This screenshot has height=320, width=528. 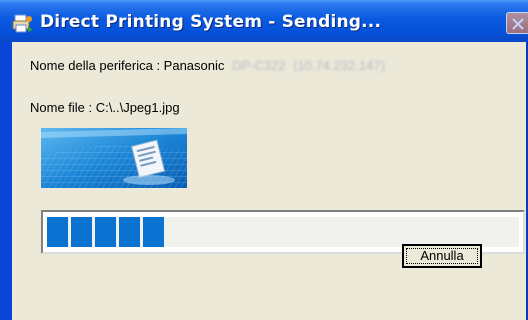 What do you see at coordinates (259, 65) in the screenshot?
I see `device-model-redacted: DP-C322` at bounding box center [259, 65].